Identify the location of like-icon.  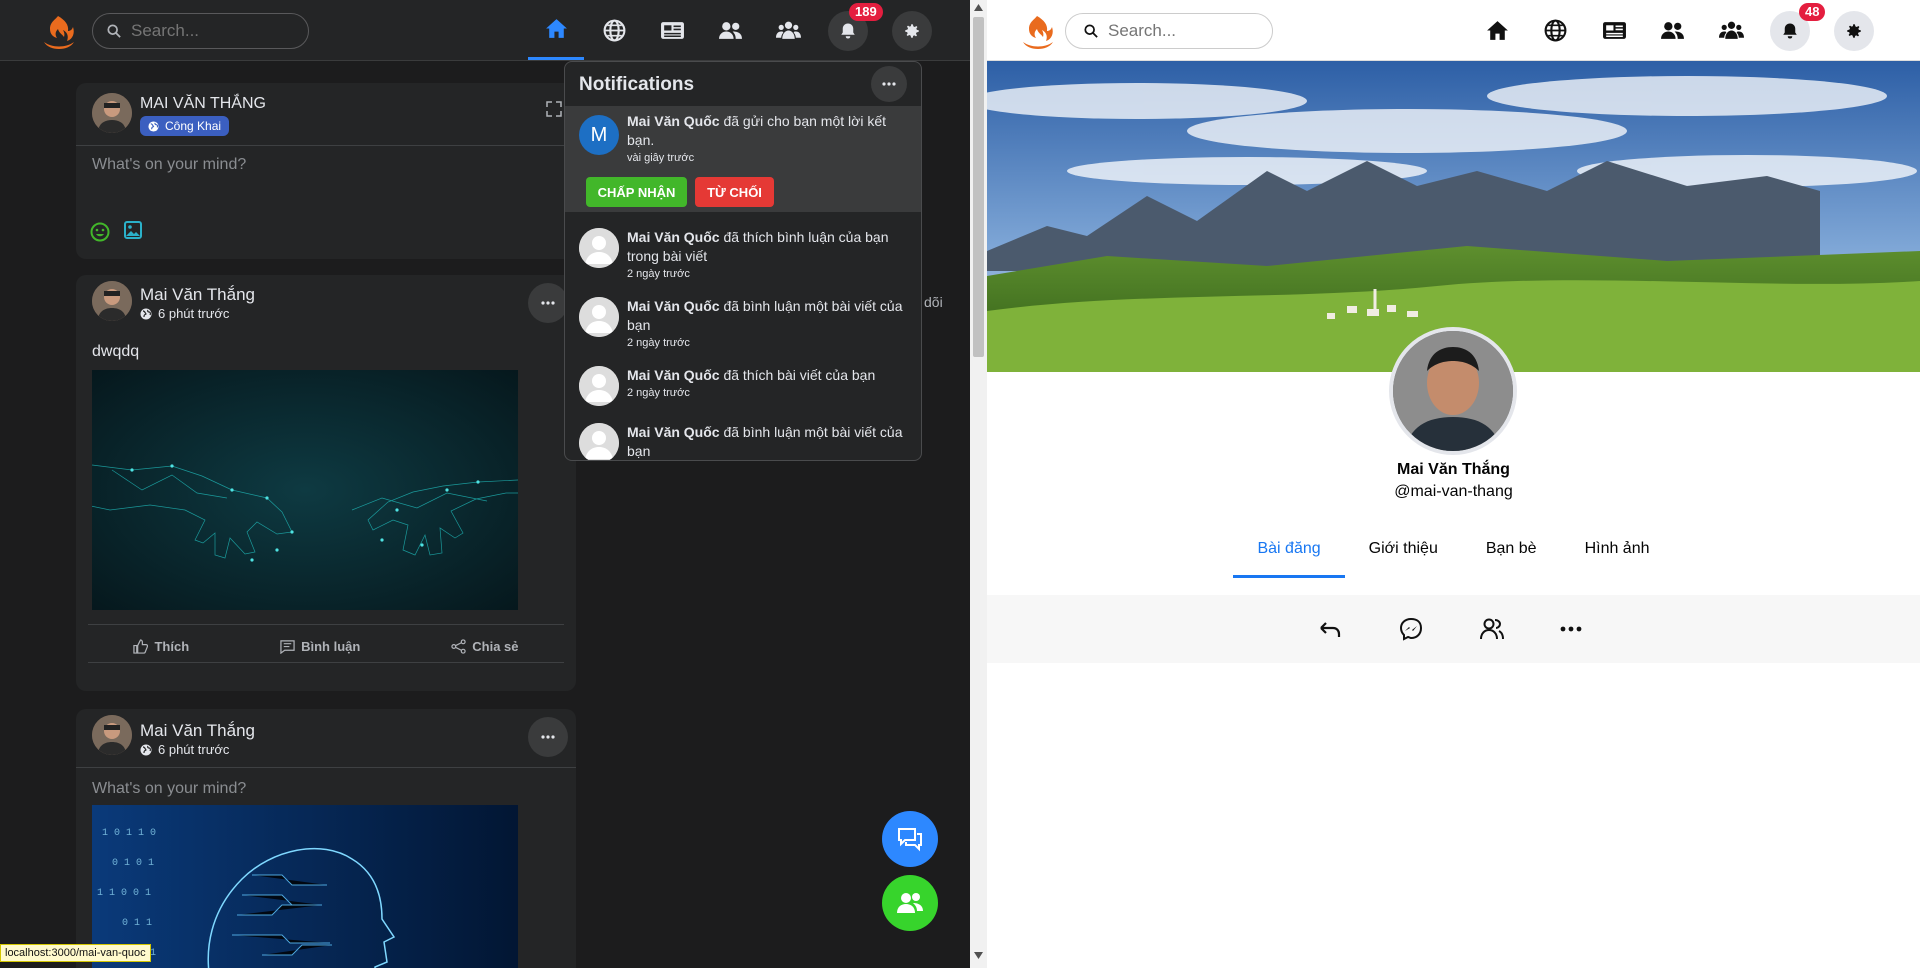
(141, 646).